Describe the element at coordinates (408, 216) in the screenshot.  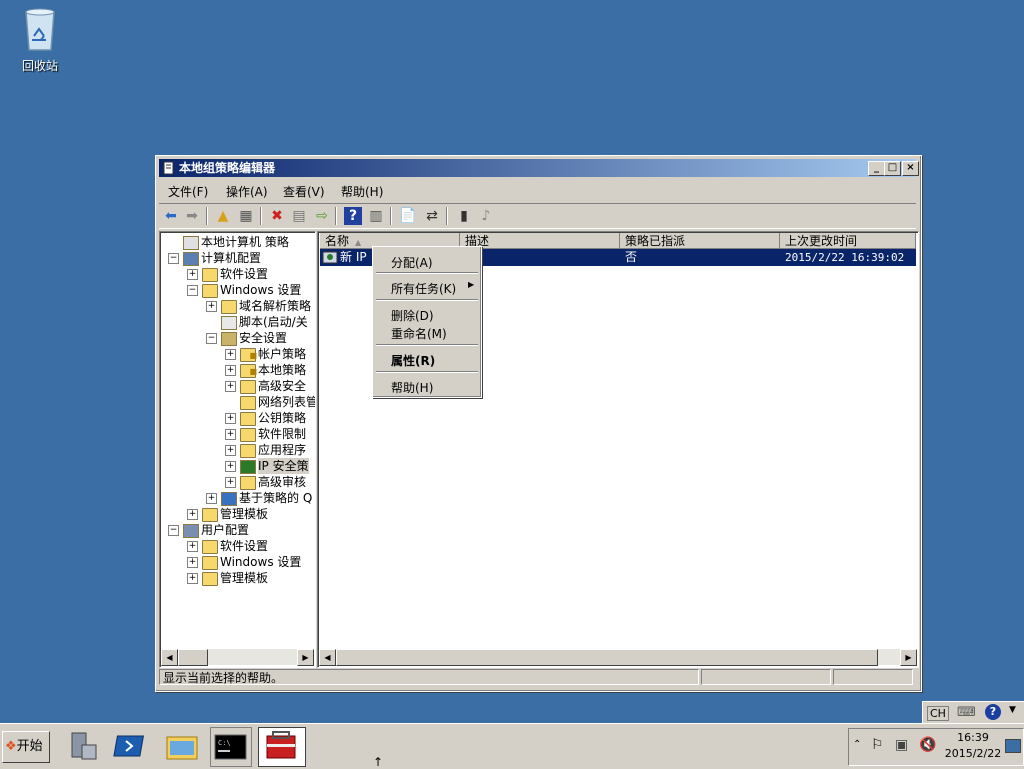
I see `new-policy-icon: 📄` at that location.